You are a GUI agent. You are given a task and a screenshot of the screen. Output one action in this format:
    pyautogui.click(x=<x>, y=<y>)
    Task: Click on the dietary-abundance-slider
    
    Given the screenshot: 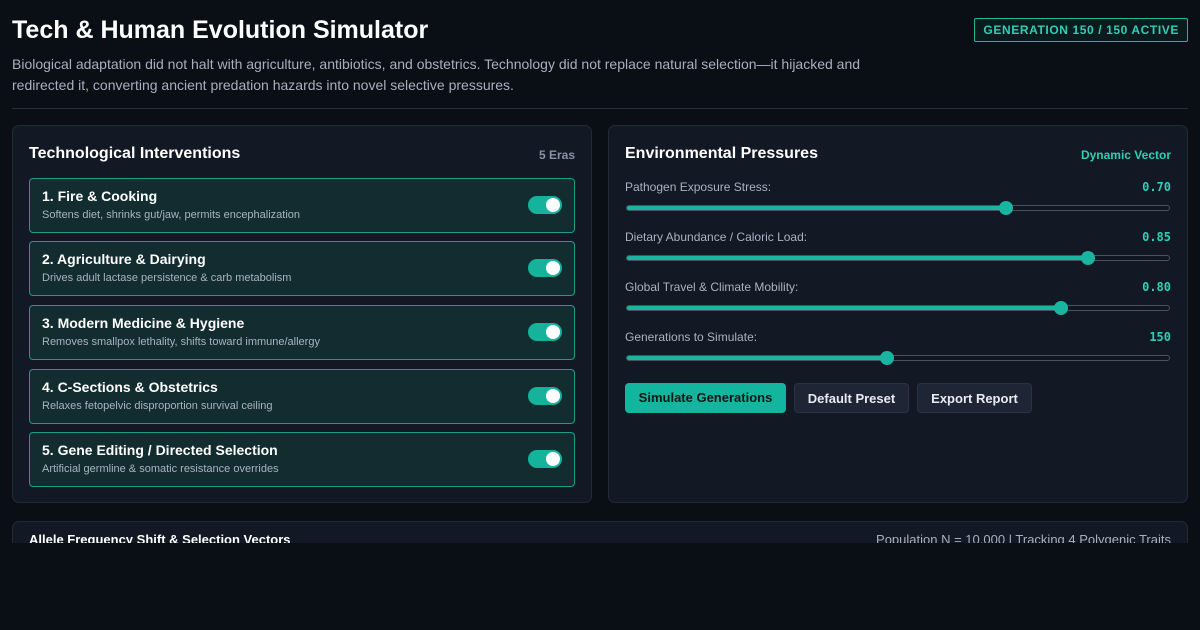 What is the action you would take?
    pyautogui.click(x=898, y=258)
    